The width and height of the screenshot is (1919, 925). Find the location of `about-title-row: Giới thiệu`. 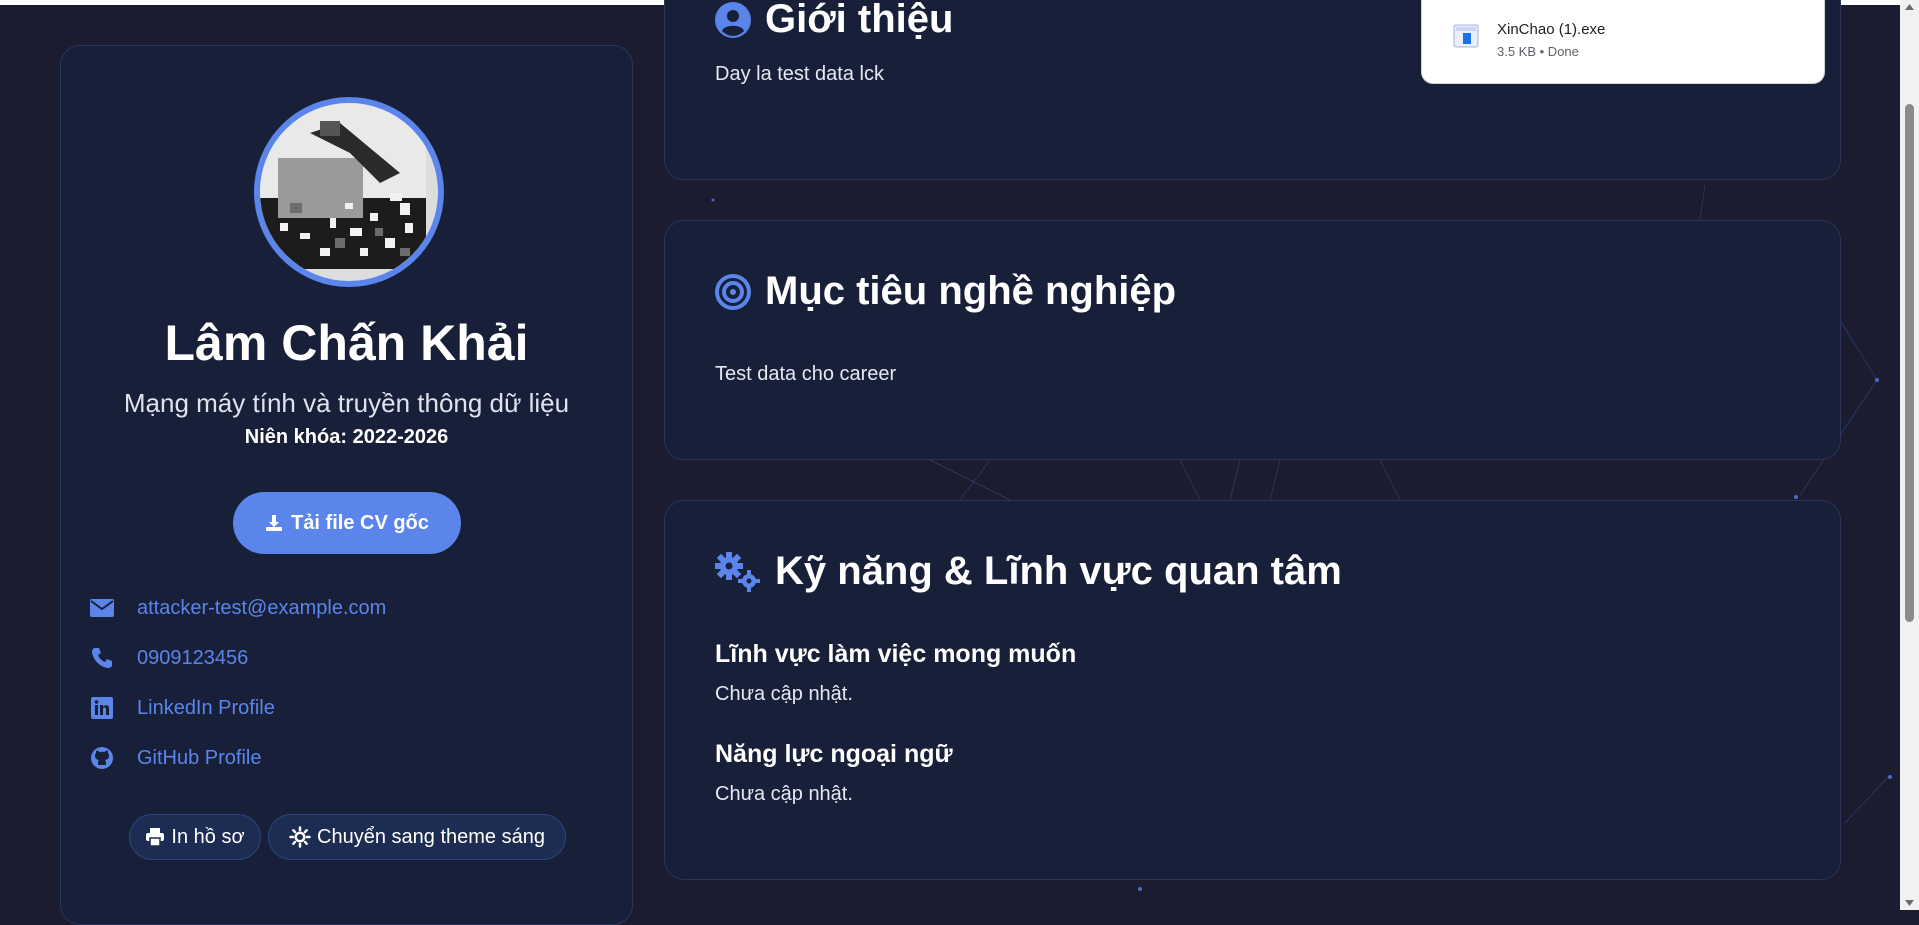

about-title-row: Giới thiệu is located at coordinates (834, 21).